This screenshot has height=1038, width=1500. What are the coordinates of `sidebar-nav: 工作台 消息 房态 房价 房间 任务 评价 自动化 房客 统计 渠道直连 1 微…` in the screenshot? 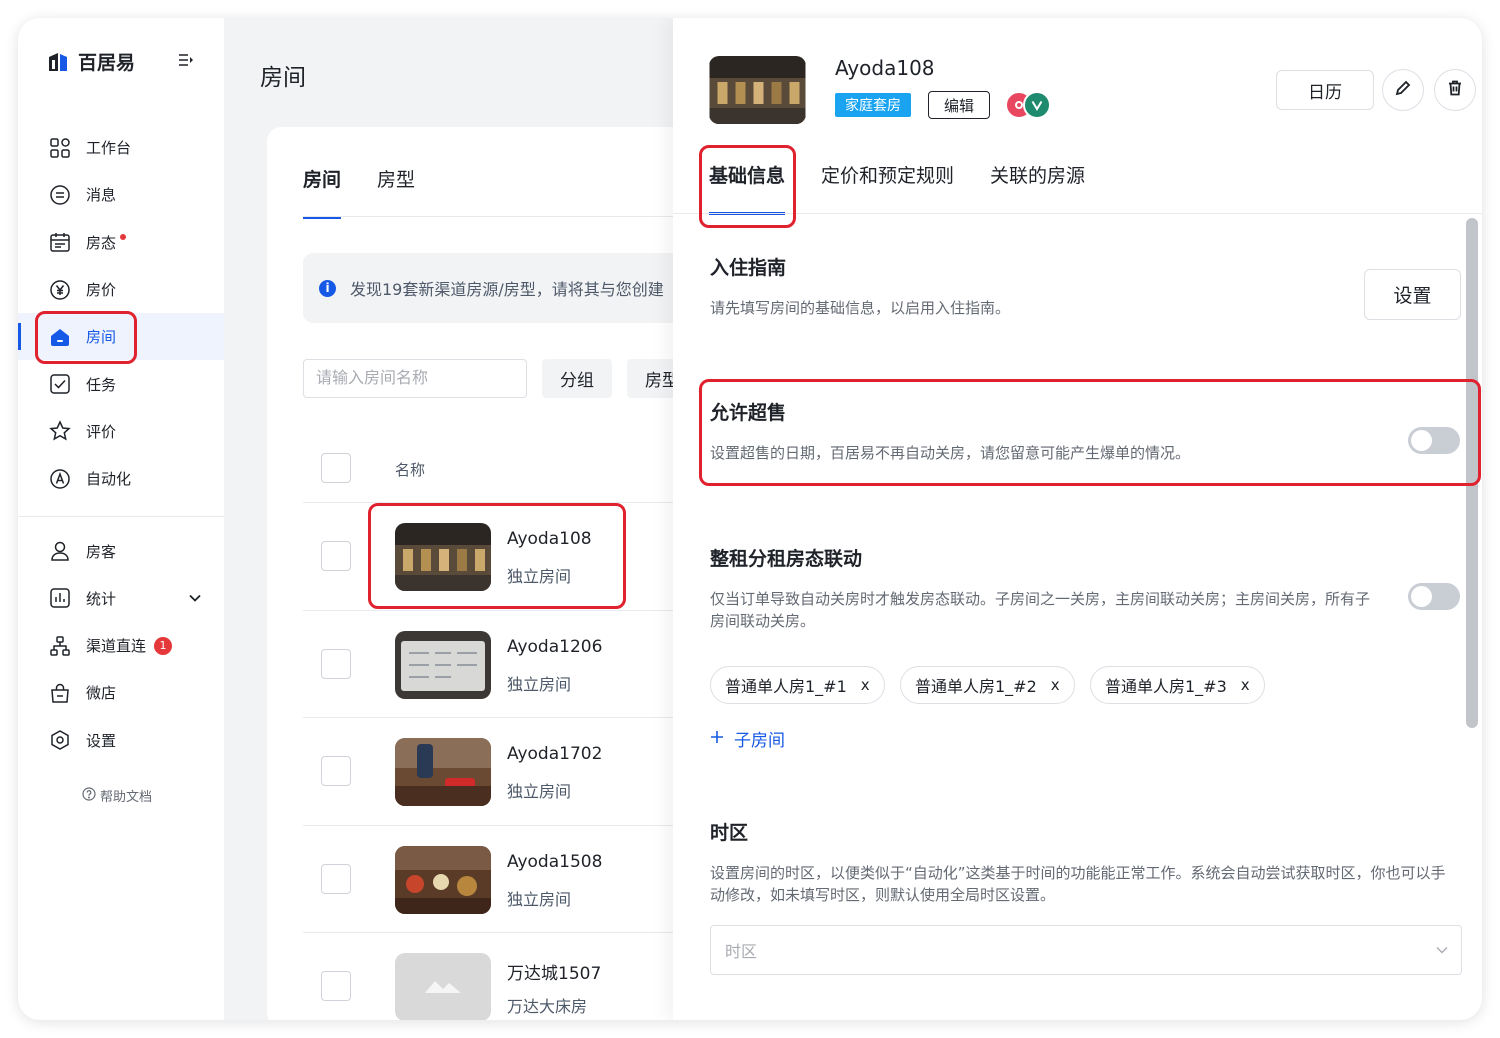 It's located at (121, 444).